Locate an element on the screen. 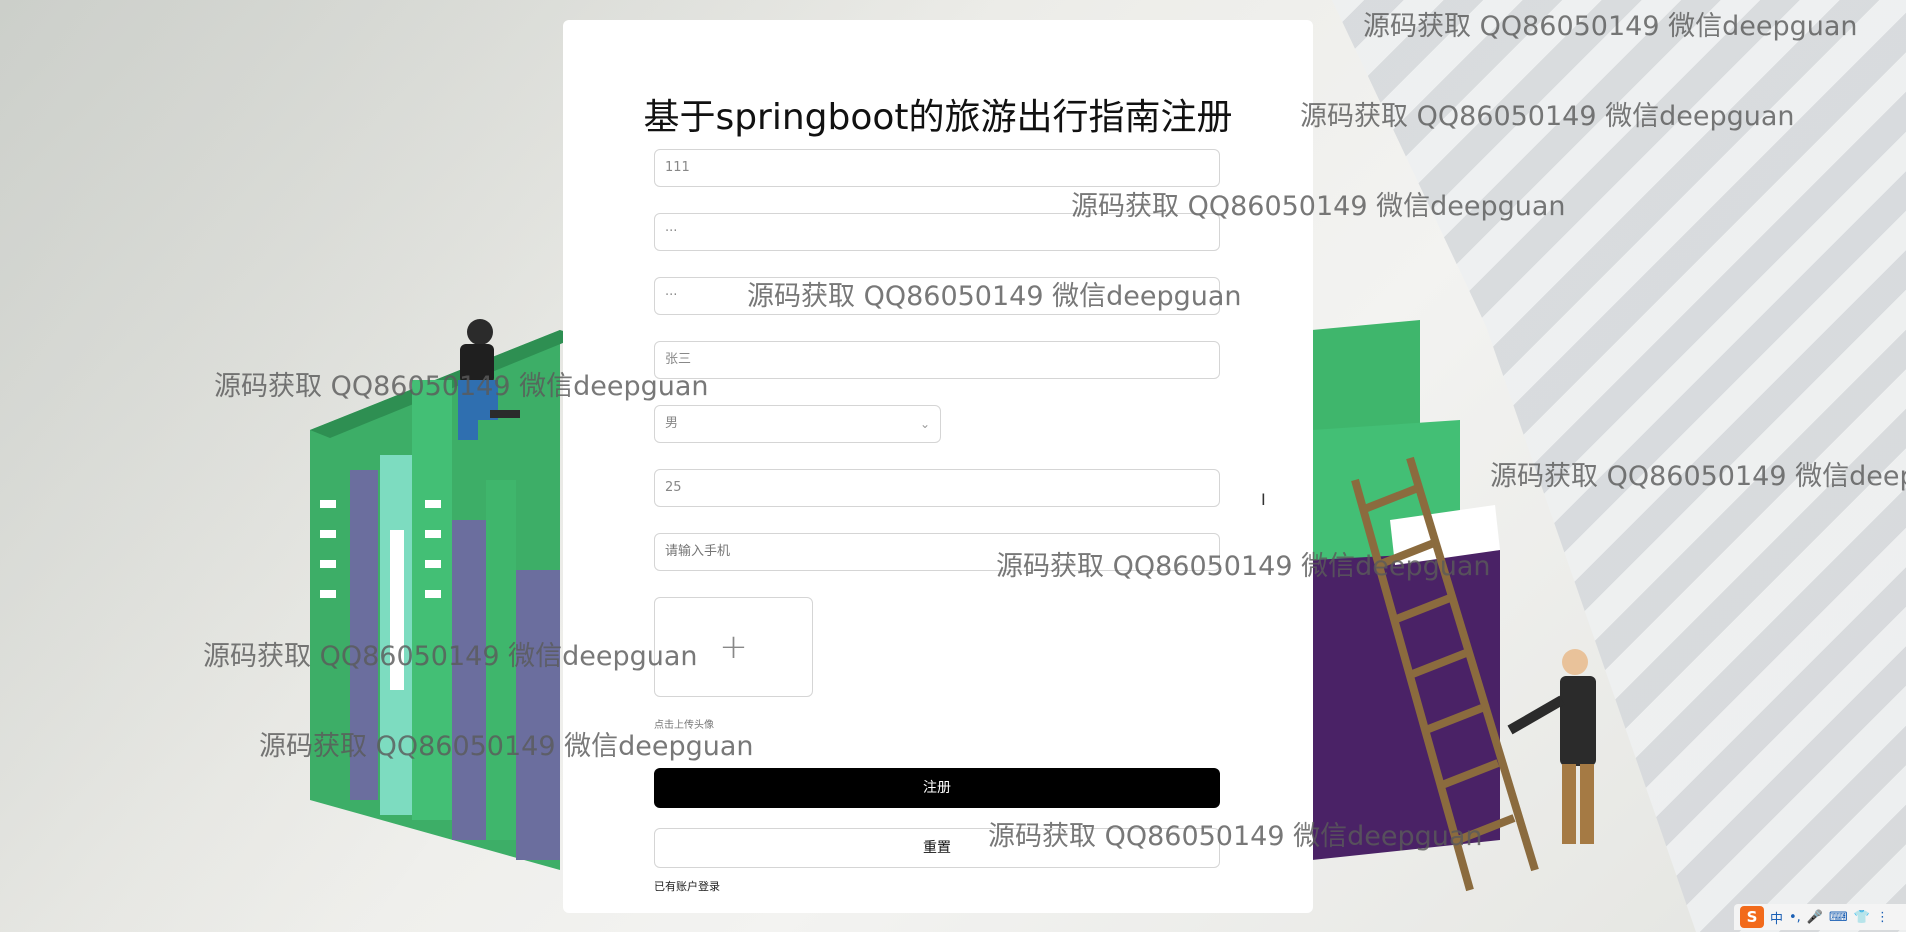 The height and width of the screenshot is (932, 1906). text-cursor-icon: I is located at coordinates (1263, 499).